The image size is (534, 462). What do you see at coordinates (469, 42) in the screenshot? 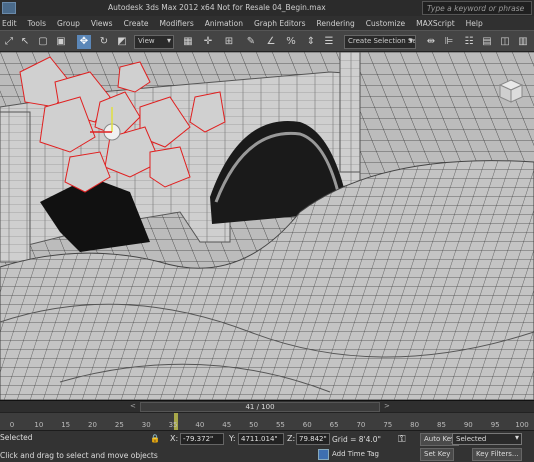
I see `layer-manager-icon: ☷` at bounding box center [469, 42].